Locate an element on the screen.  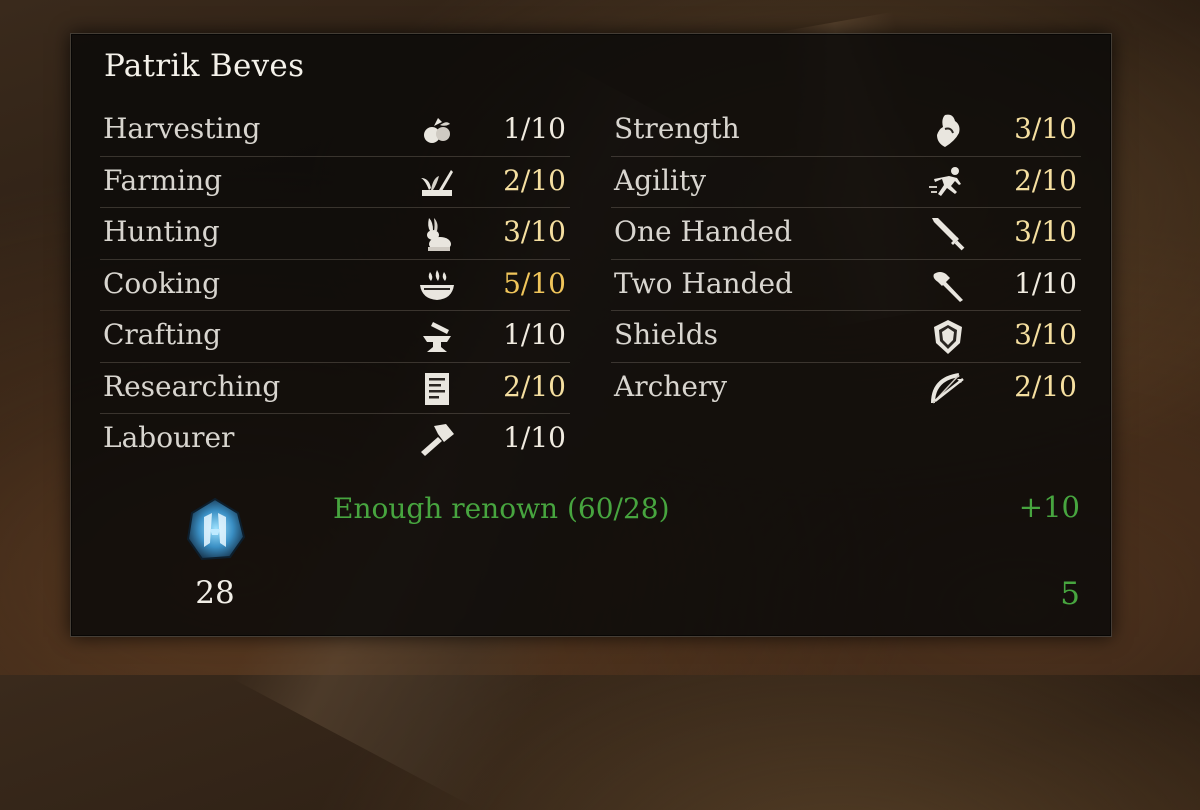
skill-points-available: 5 is located at coordinates (1070, 594).